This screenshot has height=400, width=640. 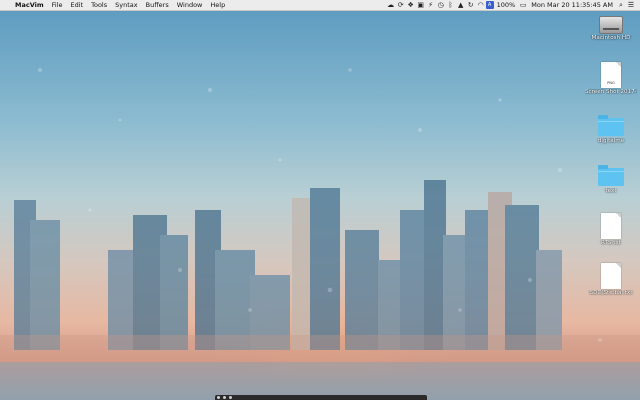 What do you see at coordinates (391, 5) in the screenshot?
I see `creative-cloud-icon: ☁` at bounding box center [391, 5].